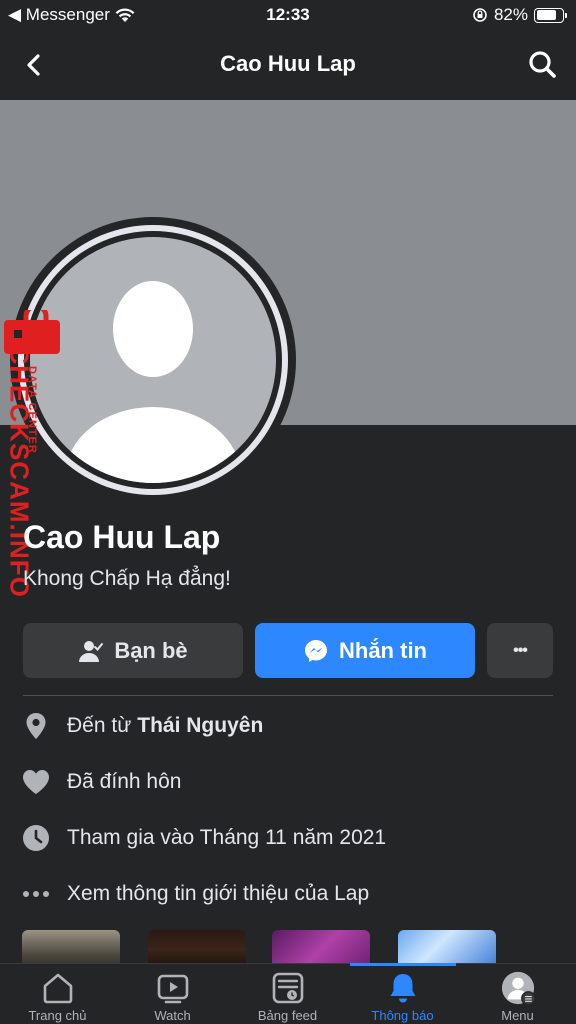  Describe the element at coordinates (200, 726) in the screenshot. I see `hometown-place: Thái Nguyên` at that location.